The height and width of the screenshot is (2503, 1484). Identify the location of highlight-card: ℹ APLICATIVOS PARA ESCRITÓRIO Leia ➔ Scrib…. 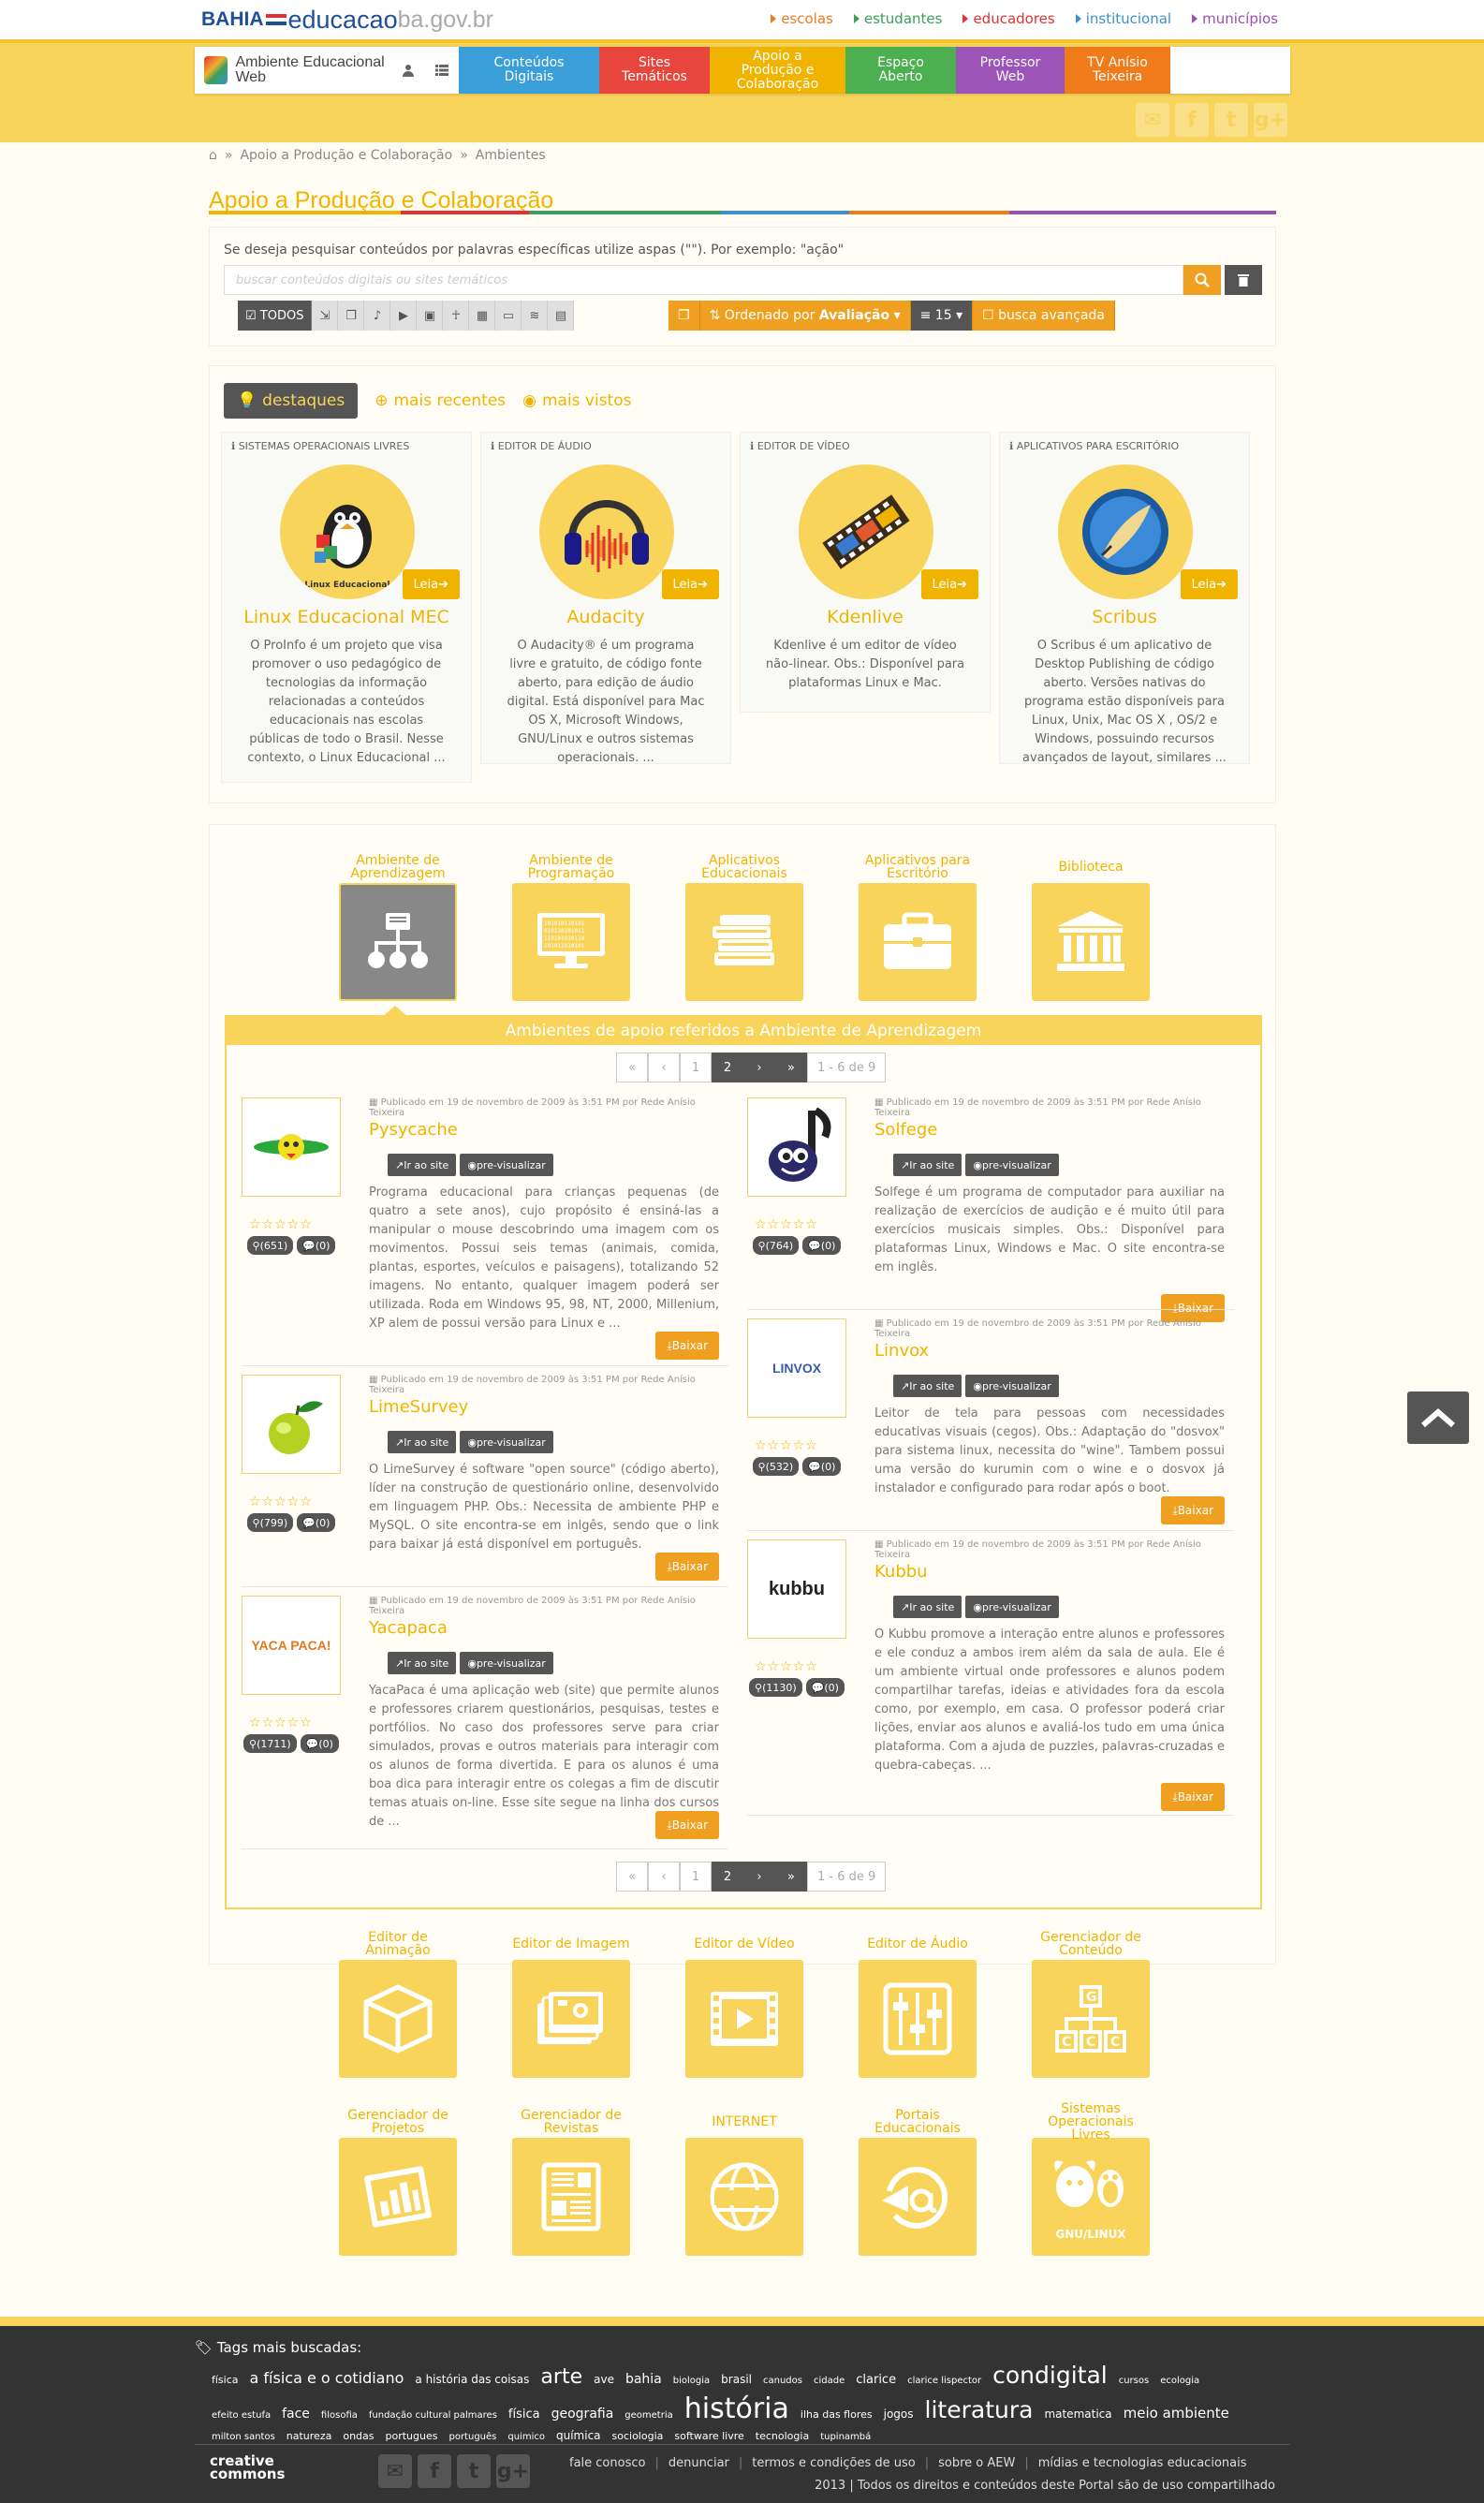
(1124, 598).